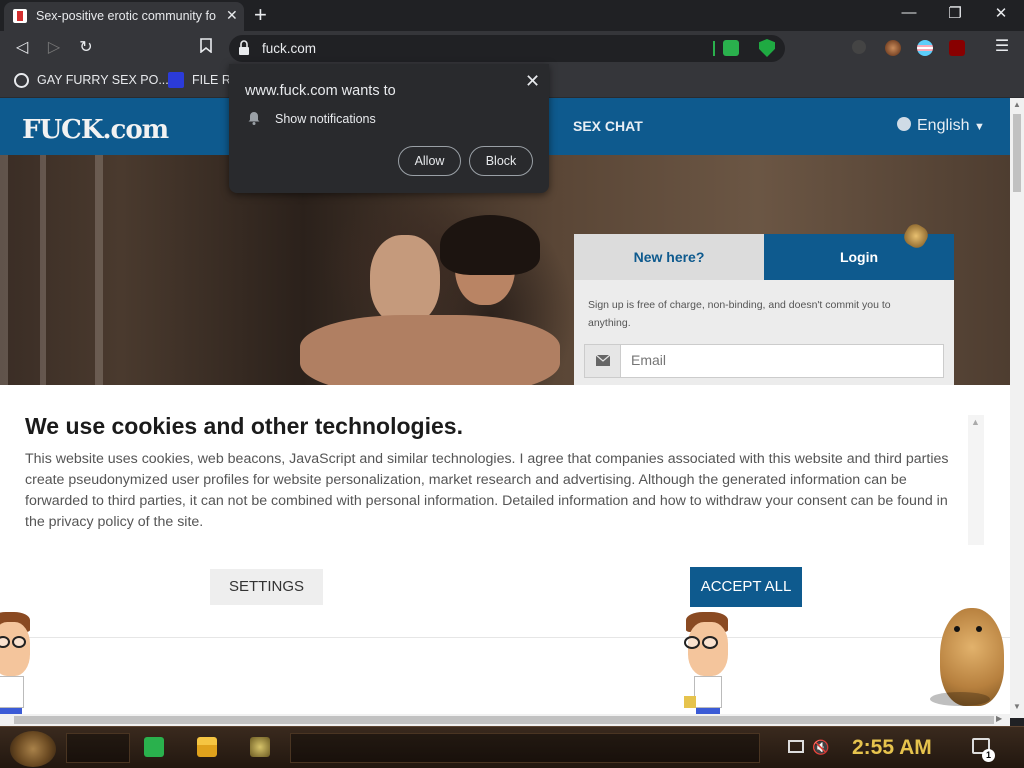  What do you see at coordinates (943, 125) in the screenshot?
I see `language-label: English` at bounding box center [943, 125].